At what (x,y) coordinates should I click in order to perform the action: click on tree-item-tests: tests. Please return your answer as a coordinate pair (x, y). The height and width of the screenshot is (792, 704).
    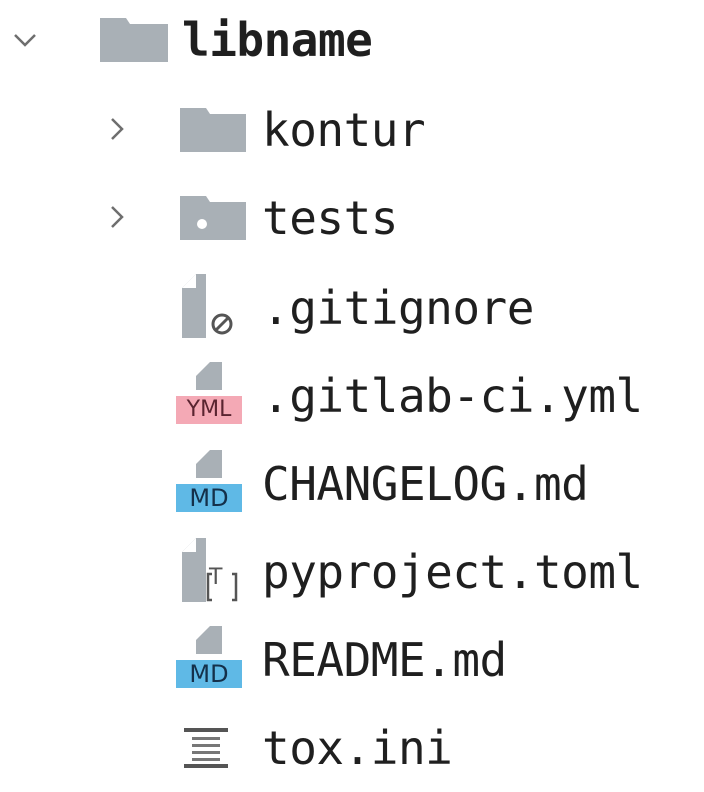
    Looking at the image, I should click on (352, 220).